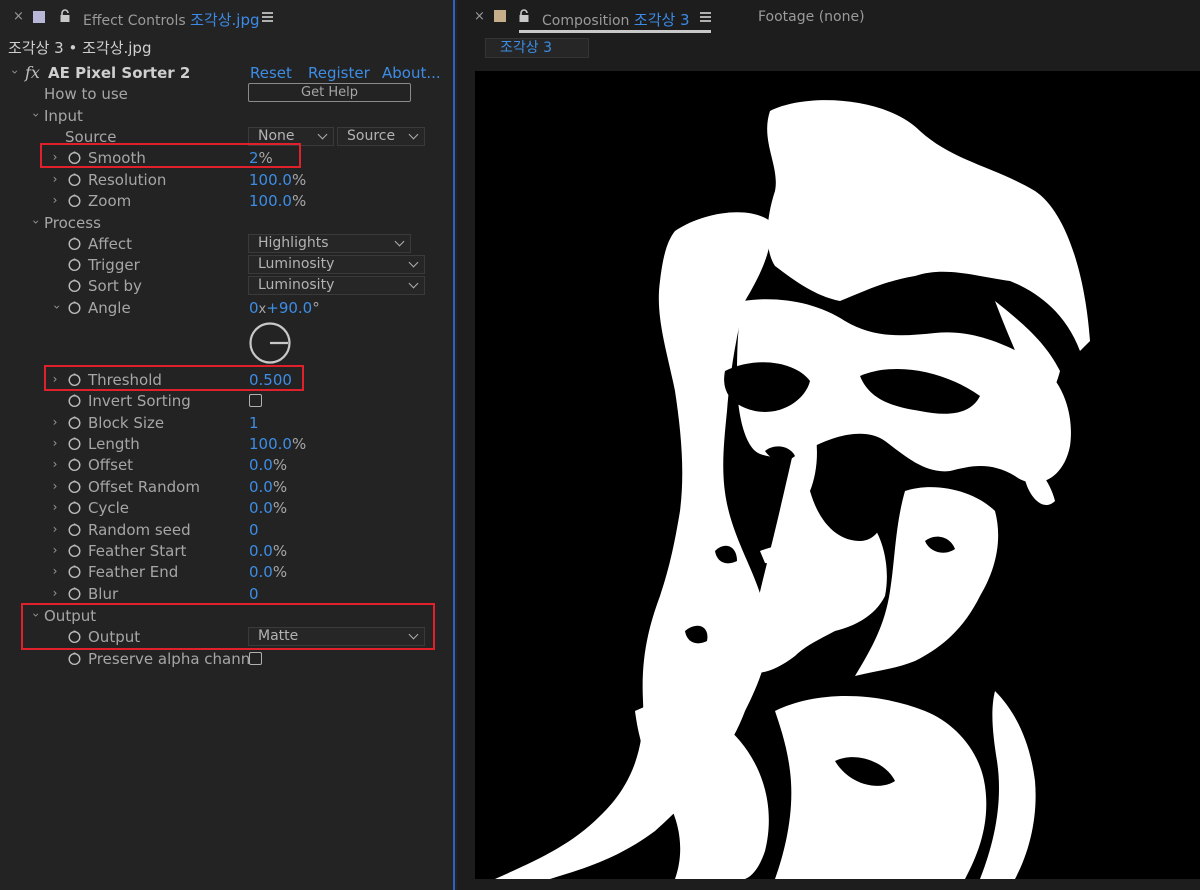 Image resolution: width=1200 pixels, height=890 pixels. I want to click on trigger-dropdown: Luminosity, so click(336, 264).